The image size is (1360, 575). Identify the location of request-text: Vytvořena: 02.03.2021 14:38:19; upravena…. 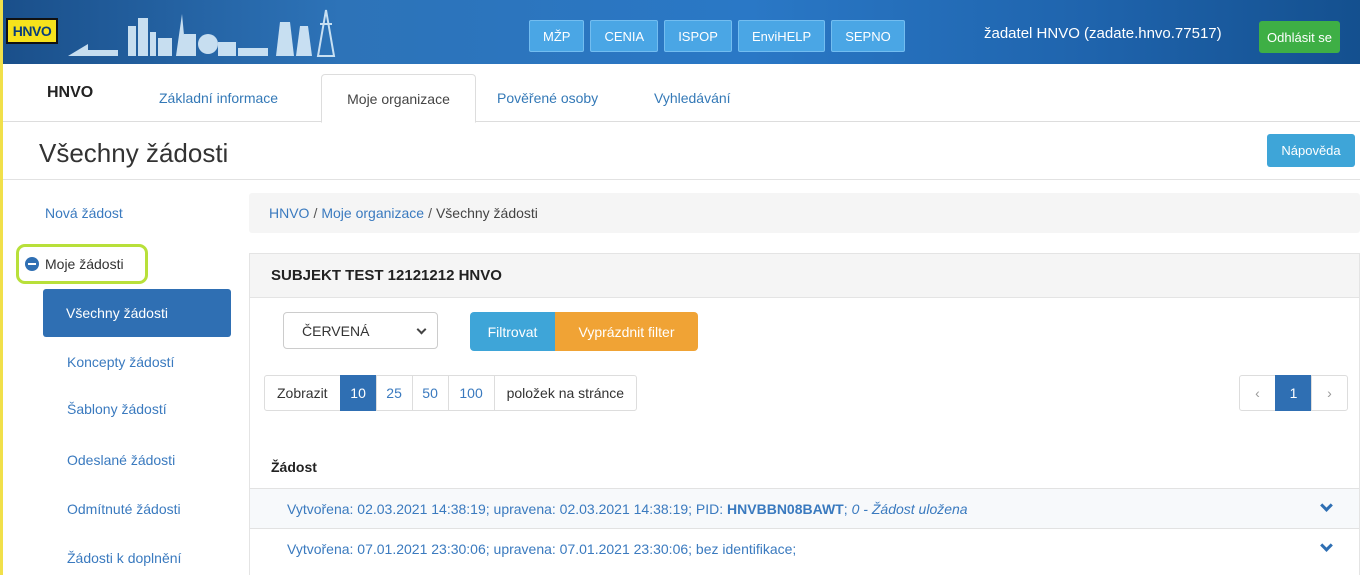
(505, 508).